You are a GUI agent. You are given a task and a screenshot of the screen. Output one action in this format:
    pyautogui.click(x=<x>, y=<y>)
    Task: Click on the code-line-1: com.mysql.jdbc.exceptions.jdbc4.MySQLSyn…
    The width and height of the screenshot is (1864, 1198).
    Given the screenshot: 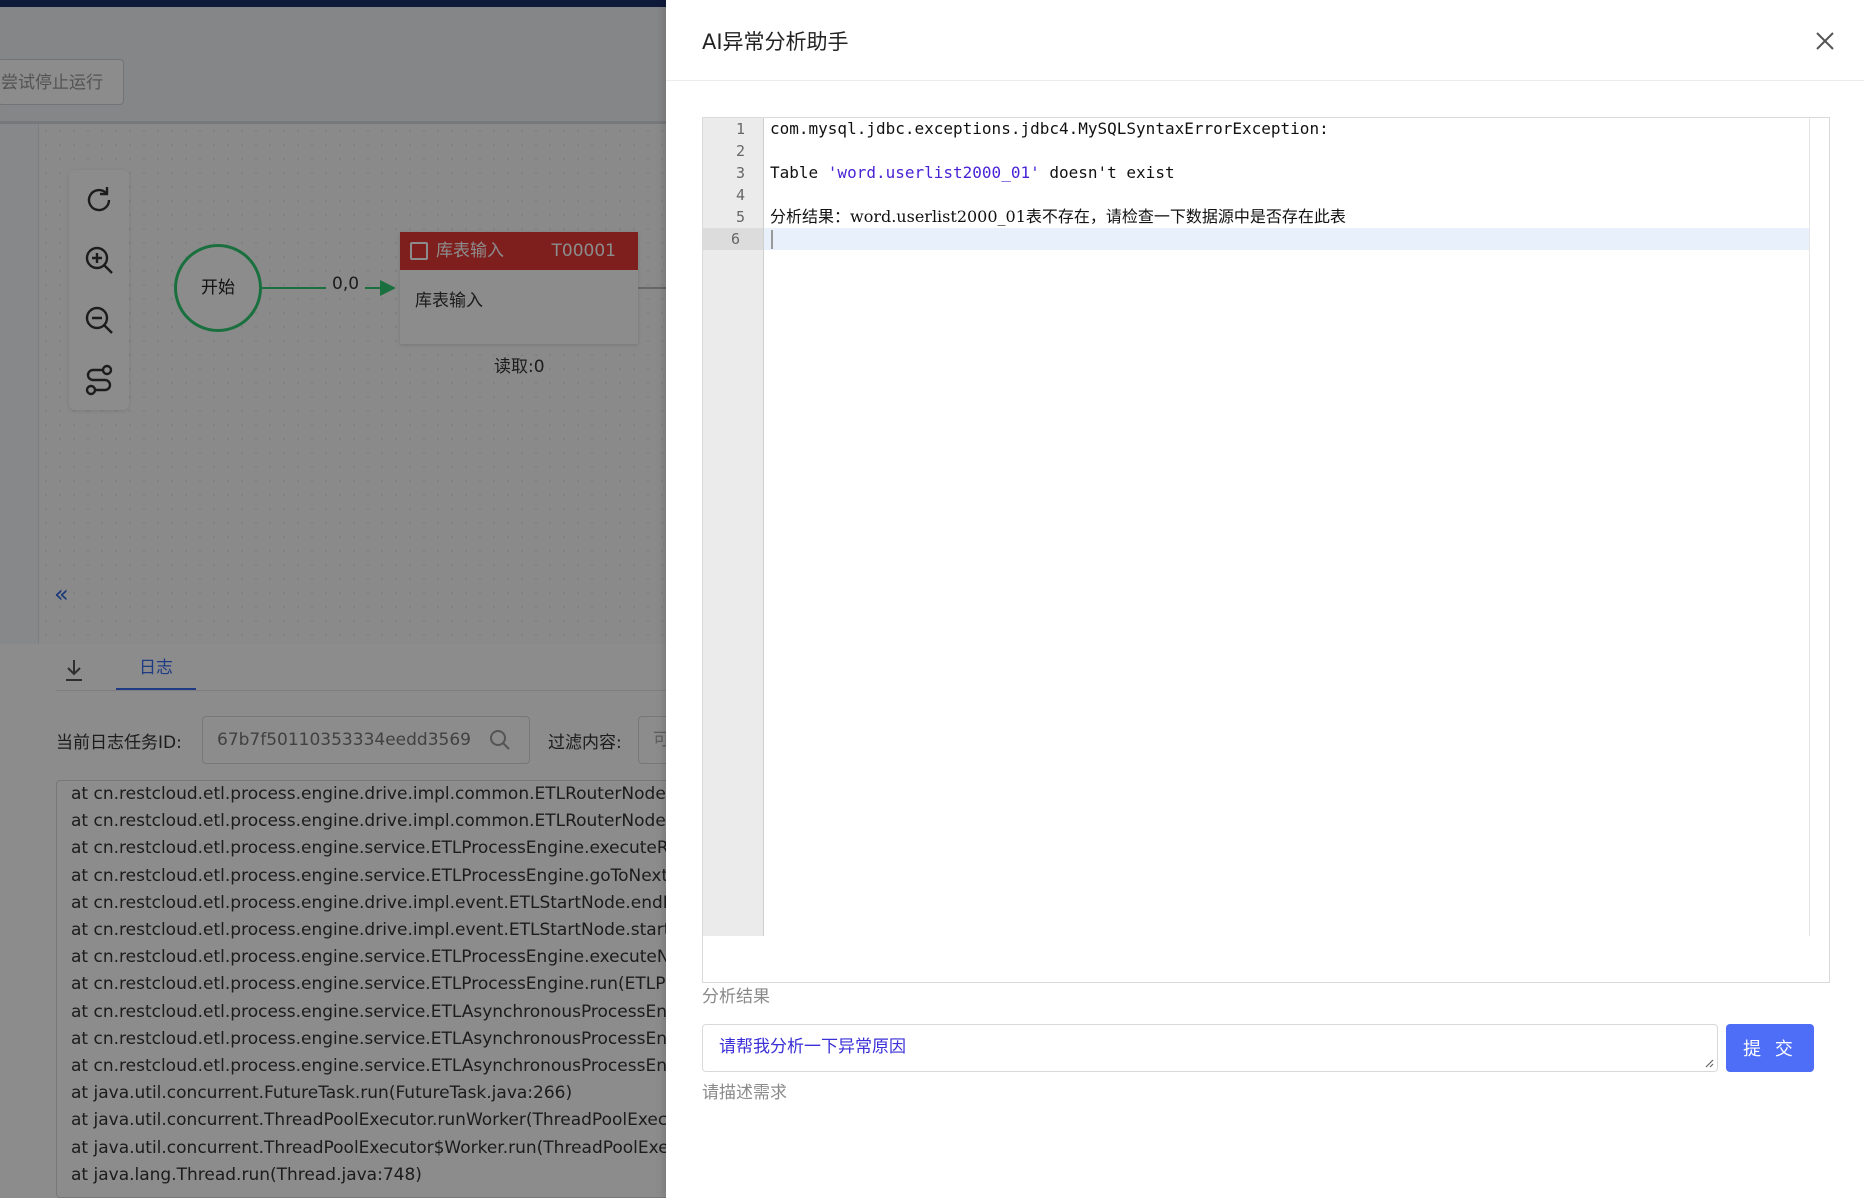 What is the action you would take?
    pyautogui.click(x=1049, y=128)
    